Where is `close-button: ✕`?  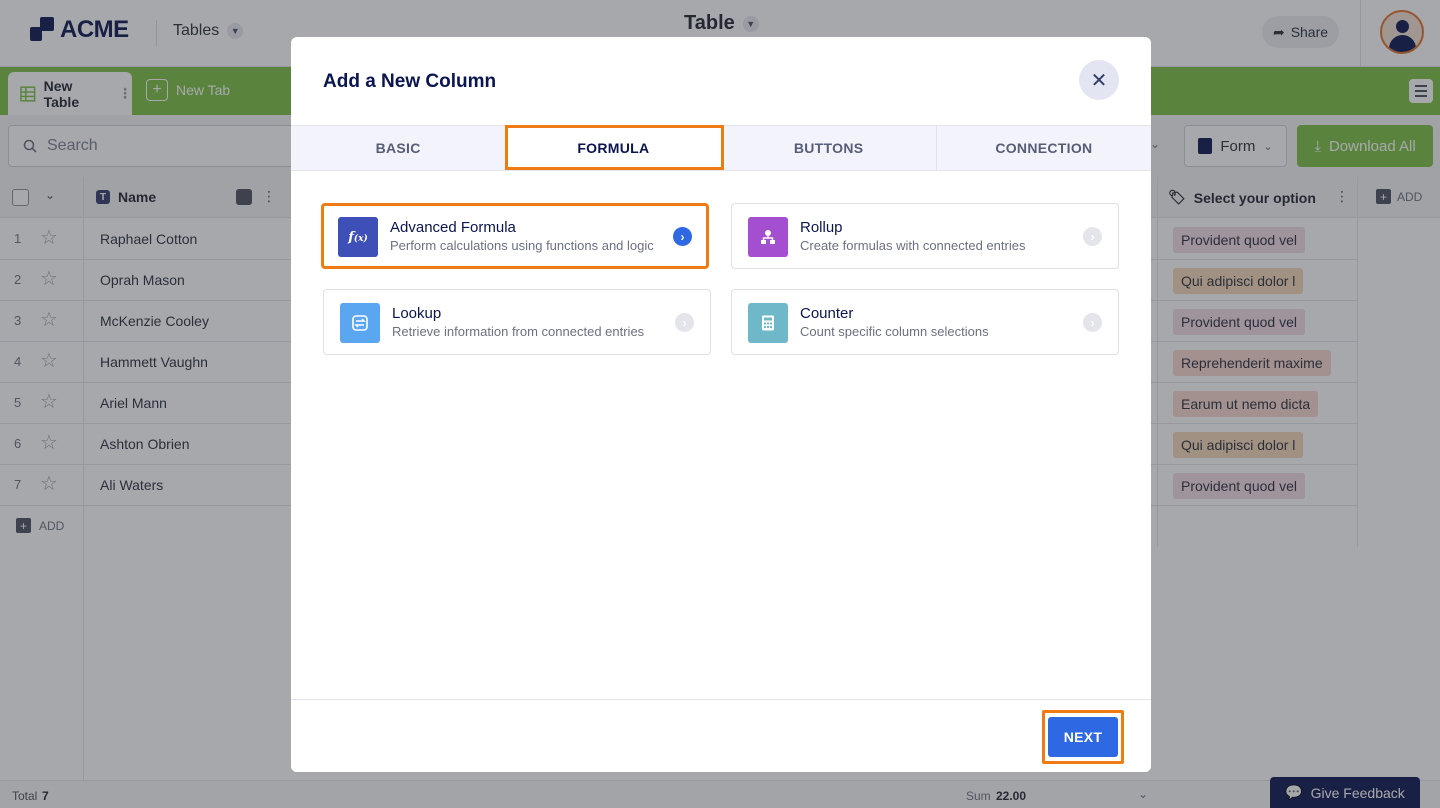
close-button: ✕ is located at coordinates (1099, 80).